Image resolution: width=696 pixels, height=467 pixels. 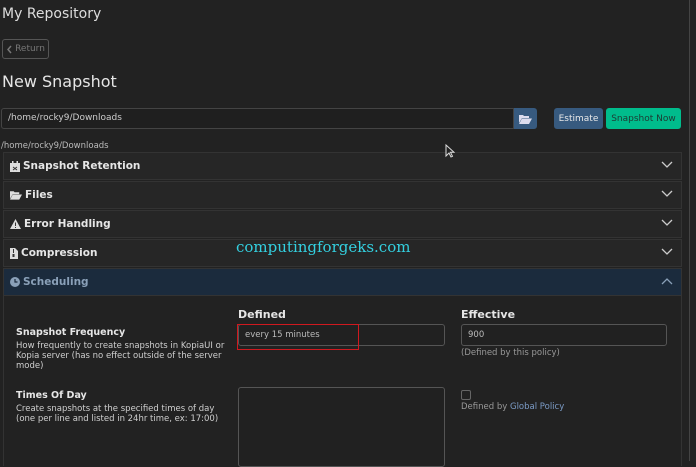 What do you see at coordinates (262, 314) in the screenshot?
I see `defined-header: Defined` at bounding box center [262, 314].